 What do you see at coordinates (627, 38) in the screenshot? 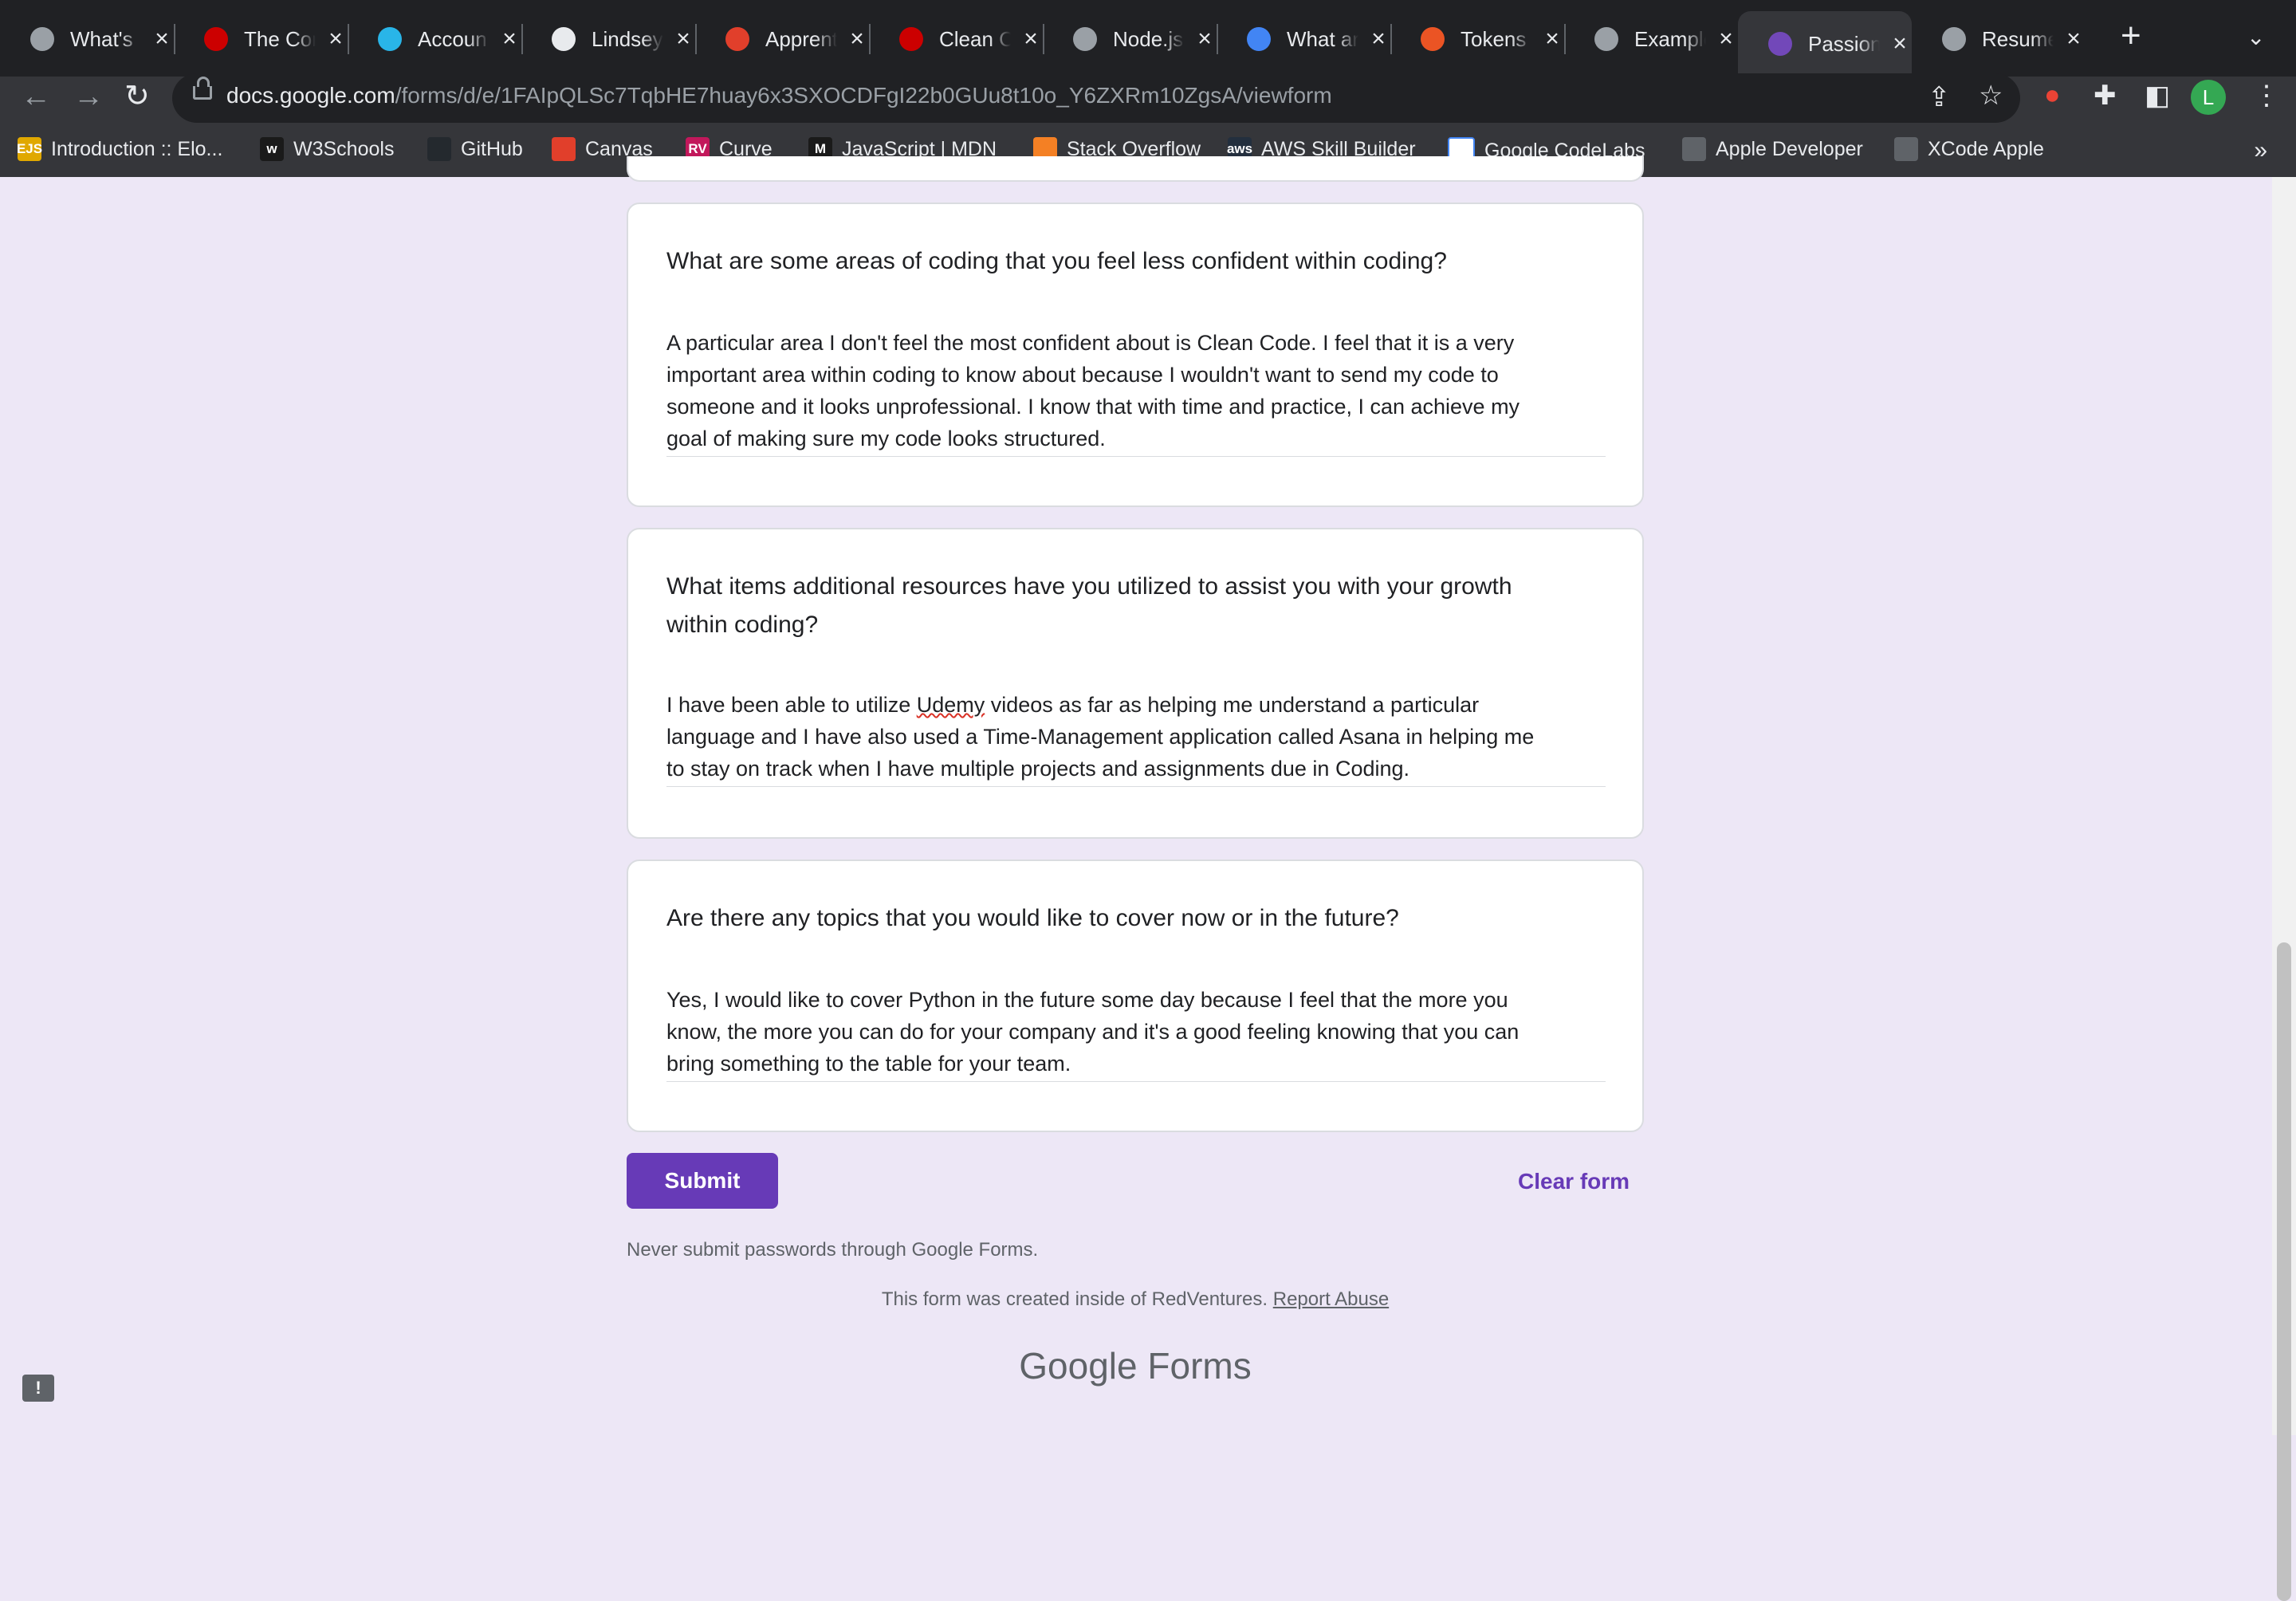
I see `tab-title: Lindsey` at bounding box center [627, 38].